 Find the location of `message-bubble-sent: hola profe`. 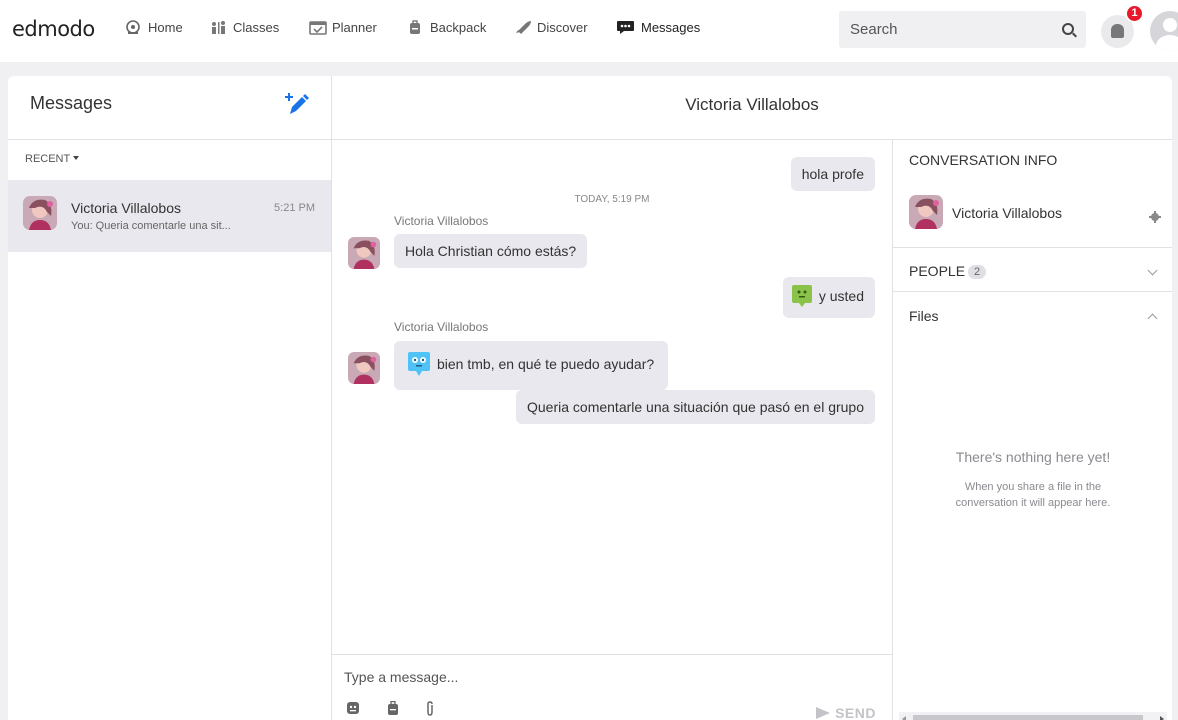

message-bubble-sent: hola profe is located at coordinates (832, 174).